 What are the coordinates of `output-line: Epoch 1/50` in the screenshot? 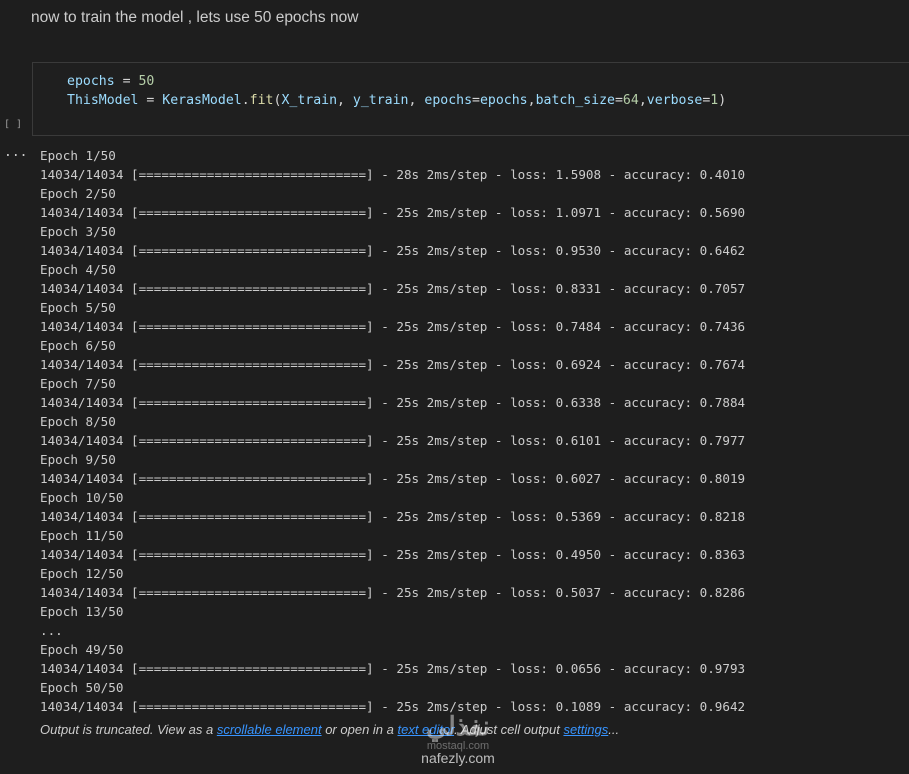 It's located at (78, 155).